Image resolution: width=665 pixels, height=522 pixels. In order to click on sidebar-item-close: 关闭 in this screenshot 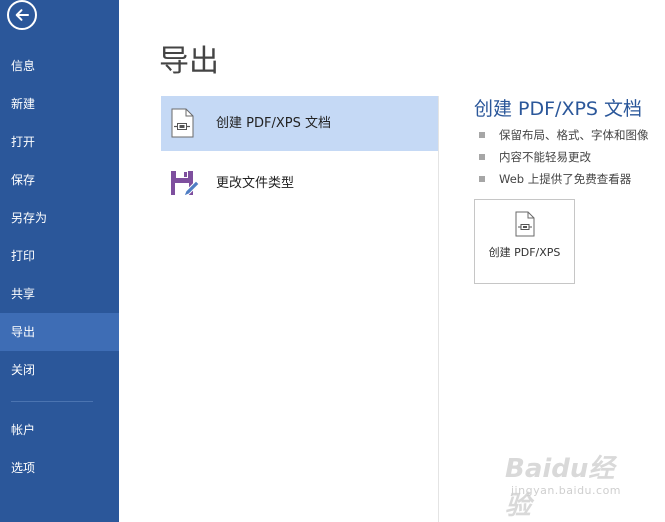, I will do `click(59, 370)`.